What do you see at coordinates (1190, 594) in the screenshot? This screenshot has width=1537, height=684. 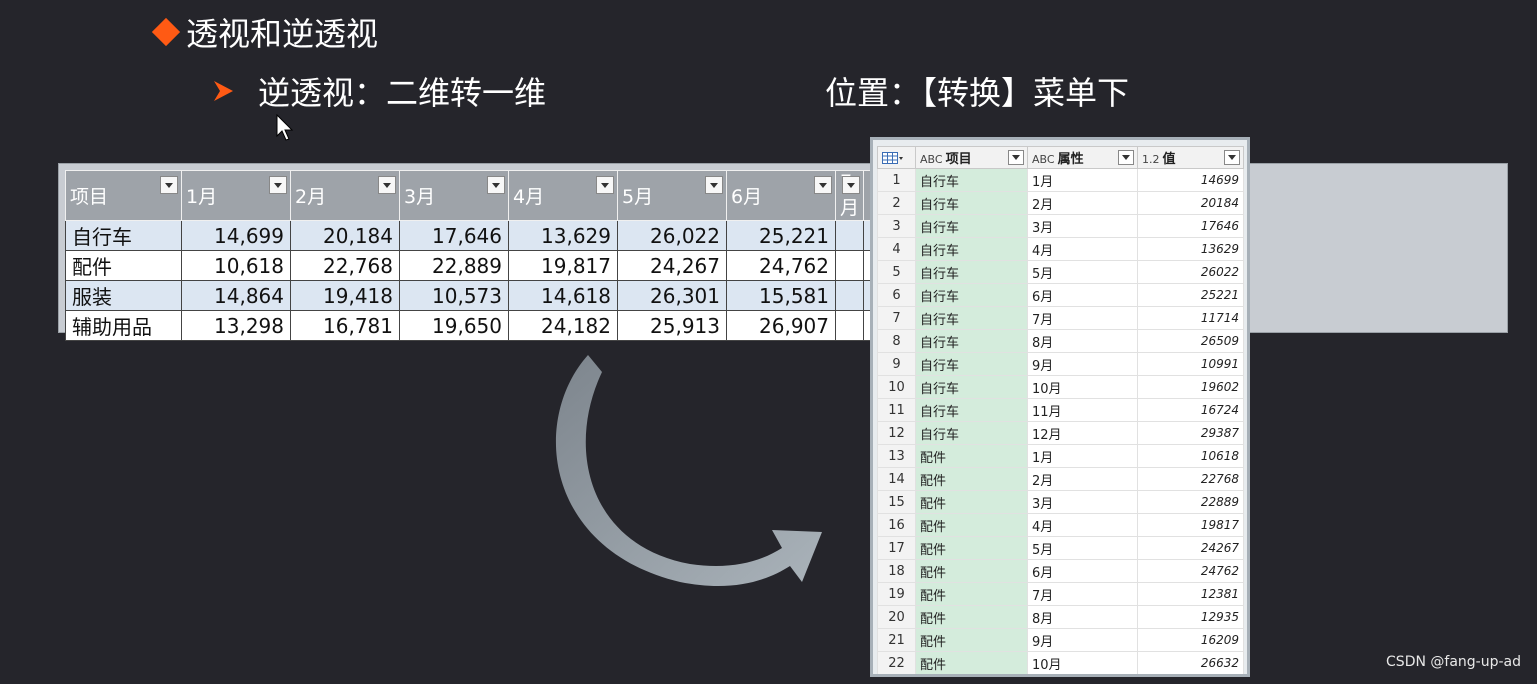 I see `value-cell: 12381` at bounding box center [1190, 594].